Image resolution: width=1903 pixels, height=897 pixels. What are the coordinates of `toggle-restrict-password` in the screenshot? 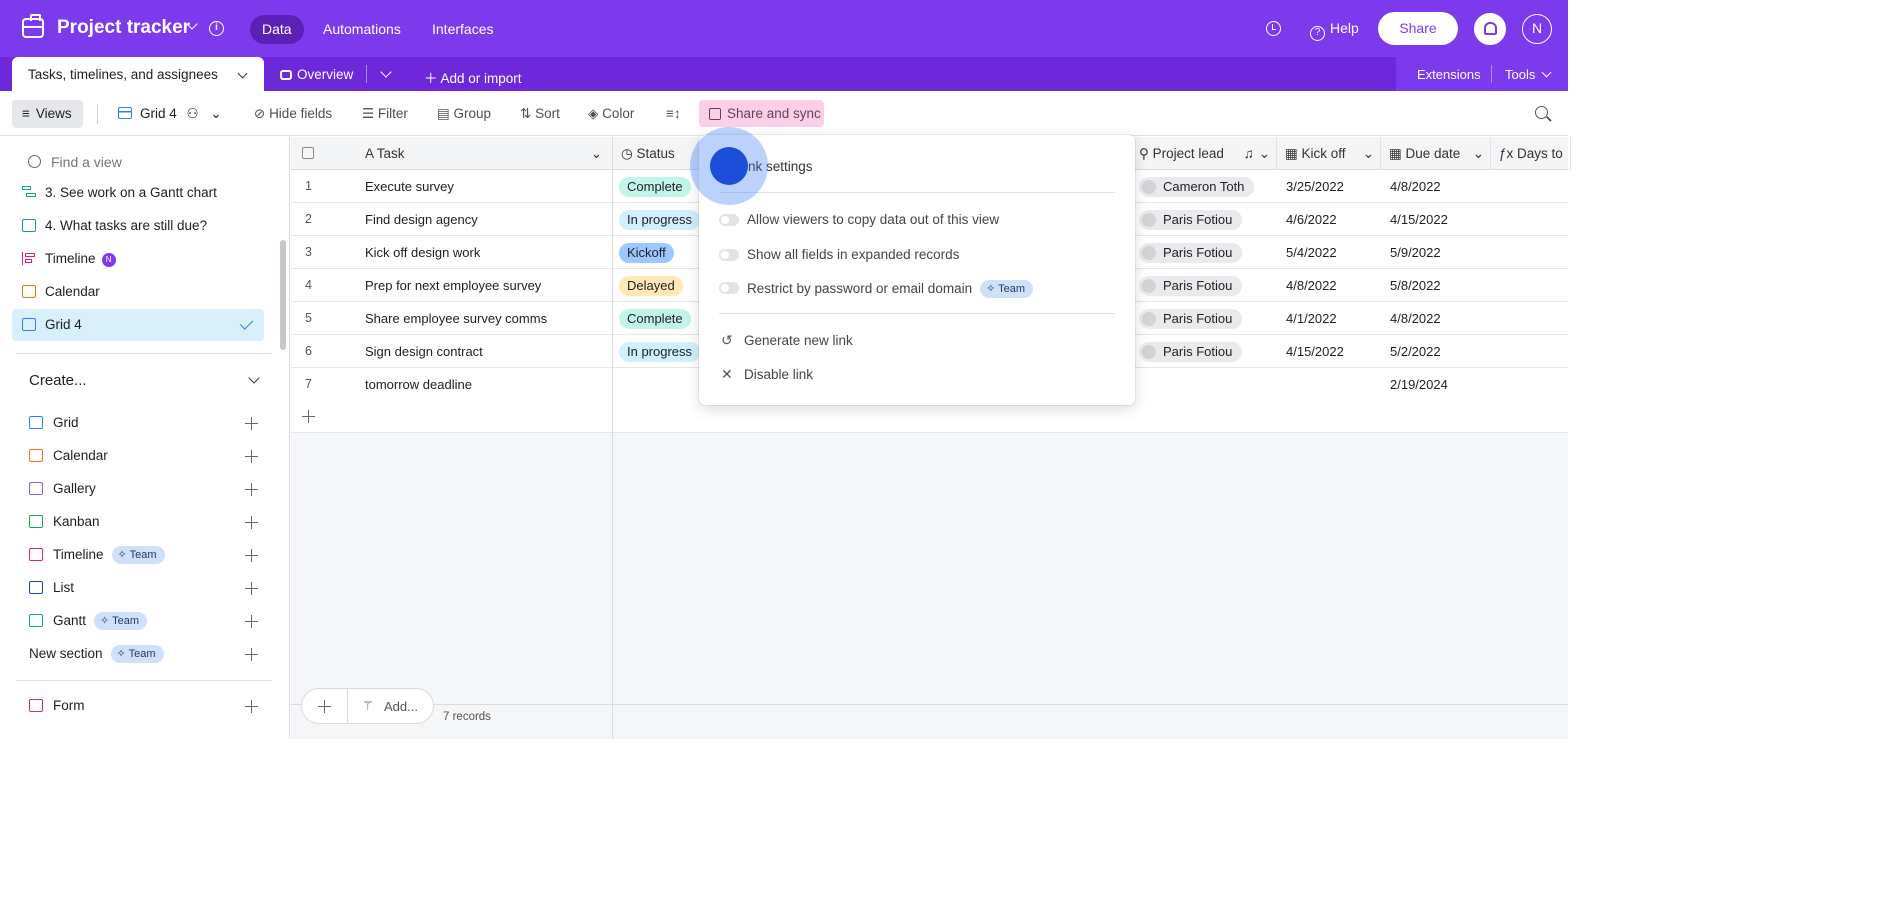 It's located at (729, 288).